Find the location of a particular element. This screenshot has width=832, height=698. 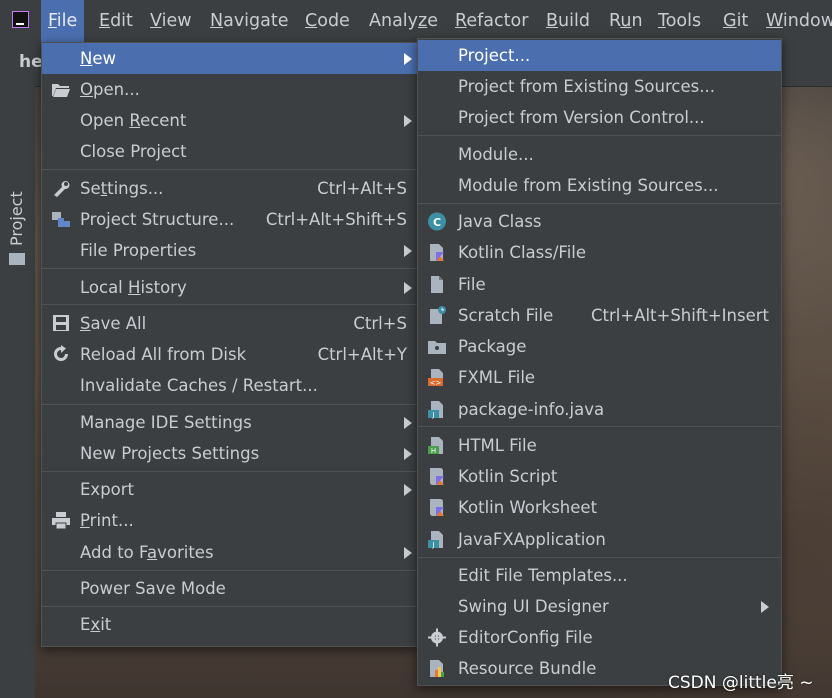

menu-navigate: Navigate is located at coordinates (249, 21).